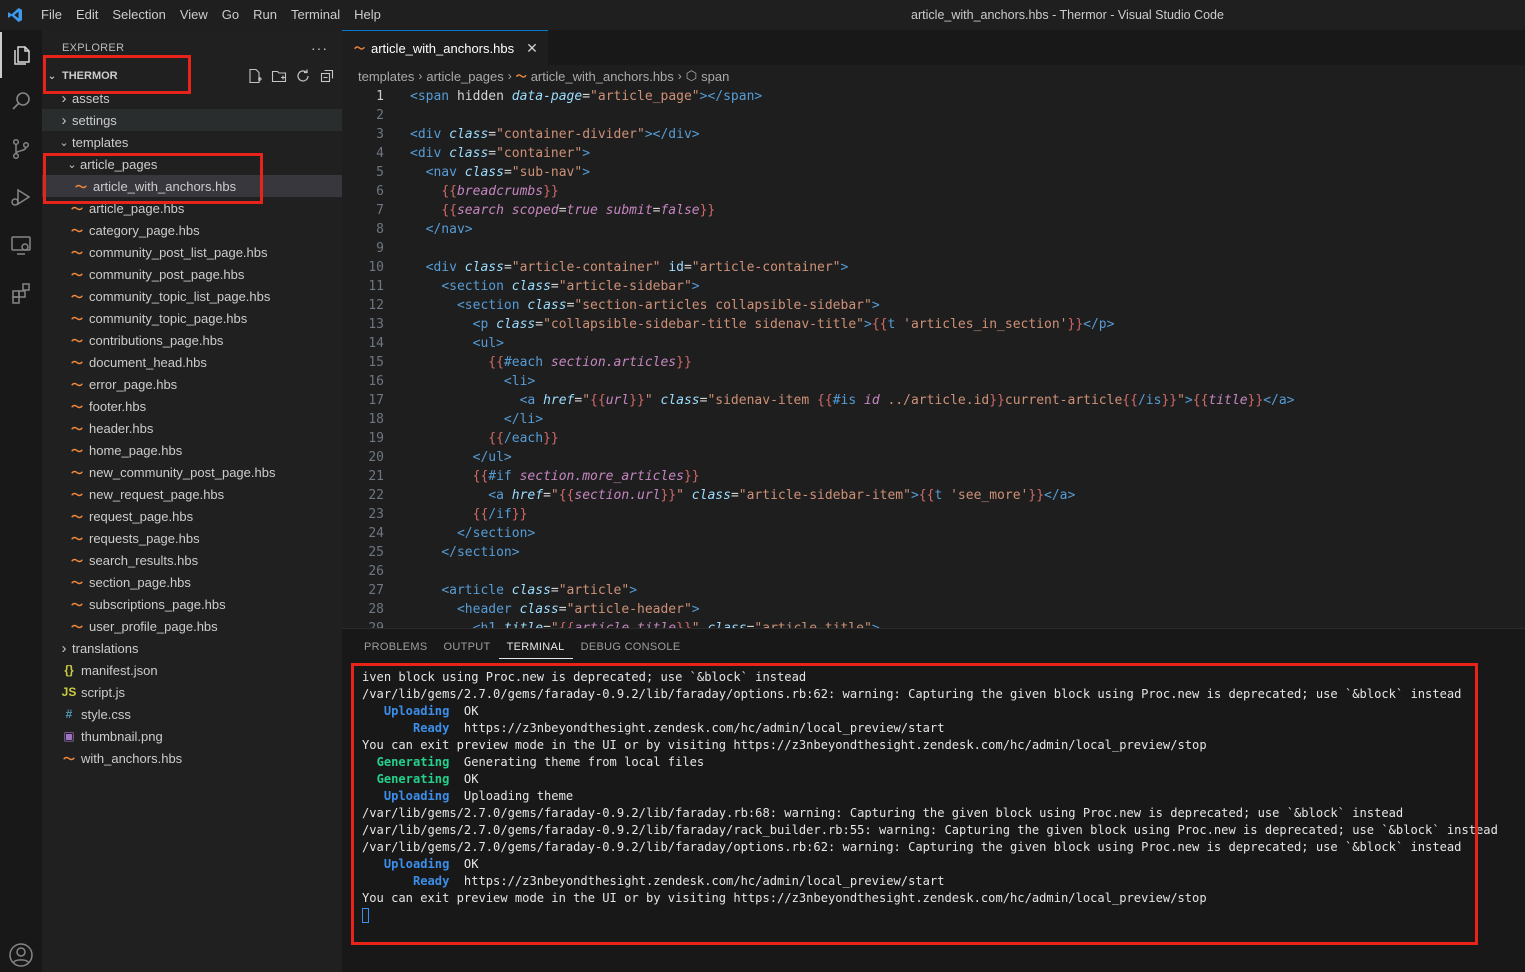 The height and width of the screenshot is (972, 1525). Describe the element at coordinates (21, 952) in the screenshot. I see `account-icon` at that location.